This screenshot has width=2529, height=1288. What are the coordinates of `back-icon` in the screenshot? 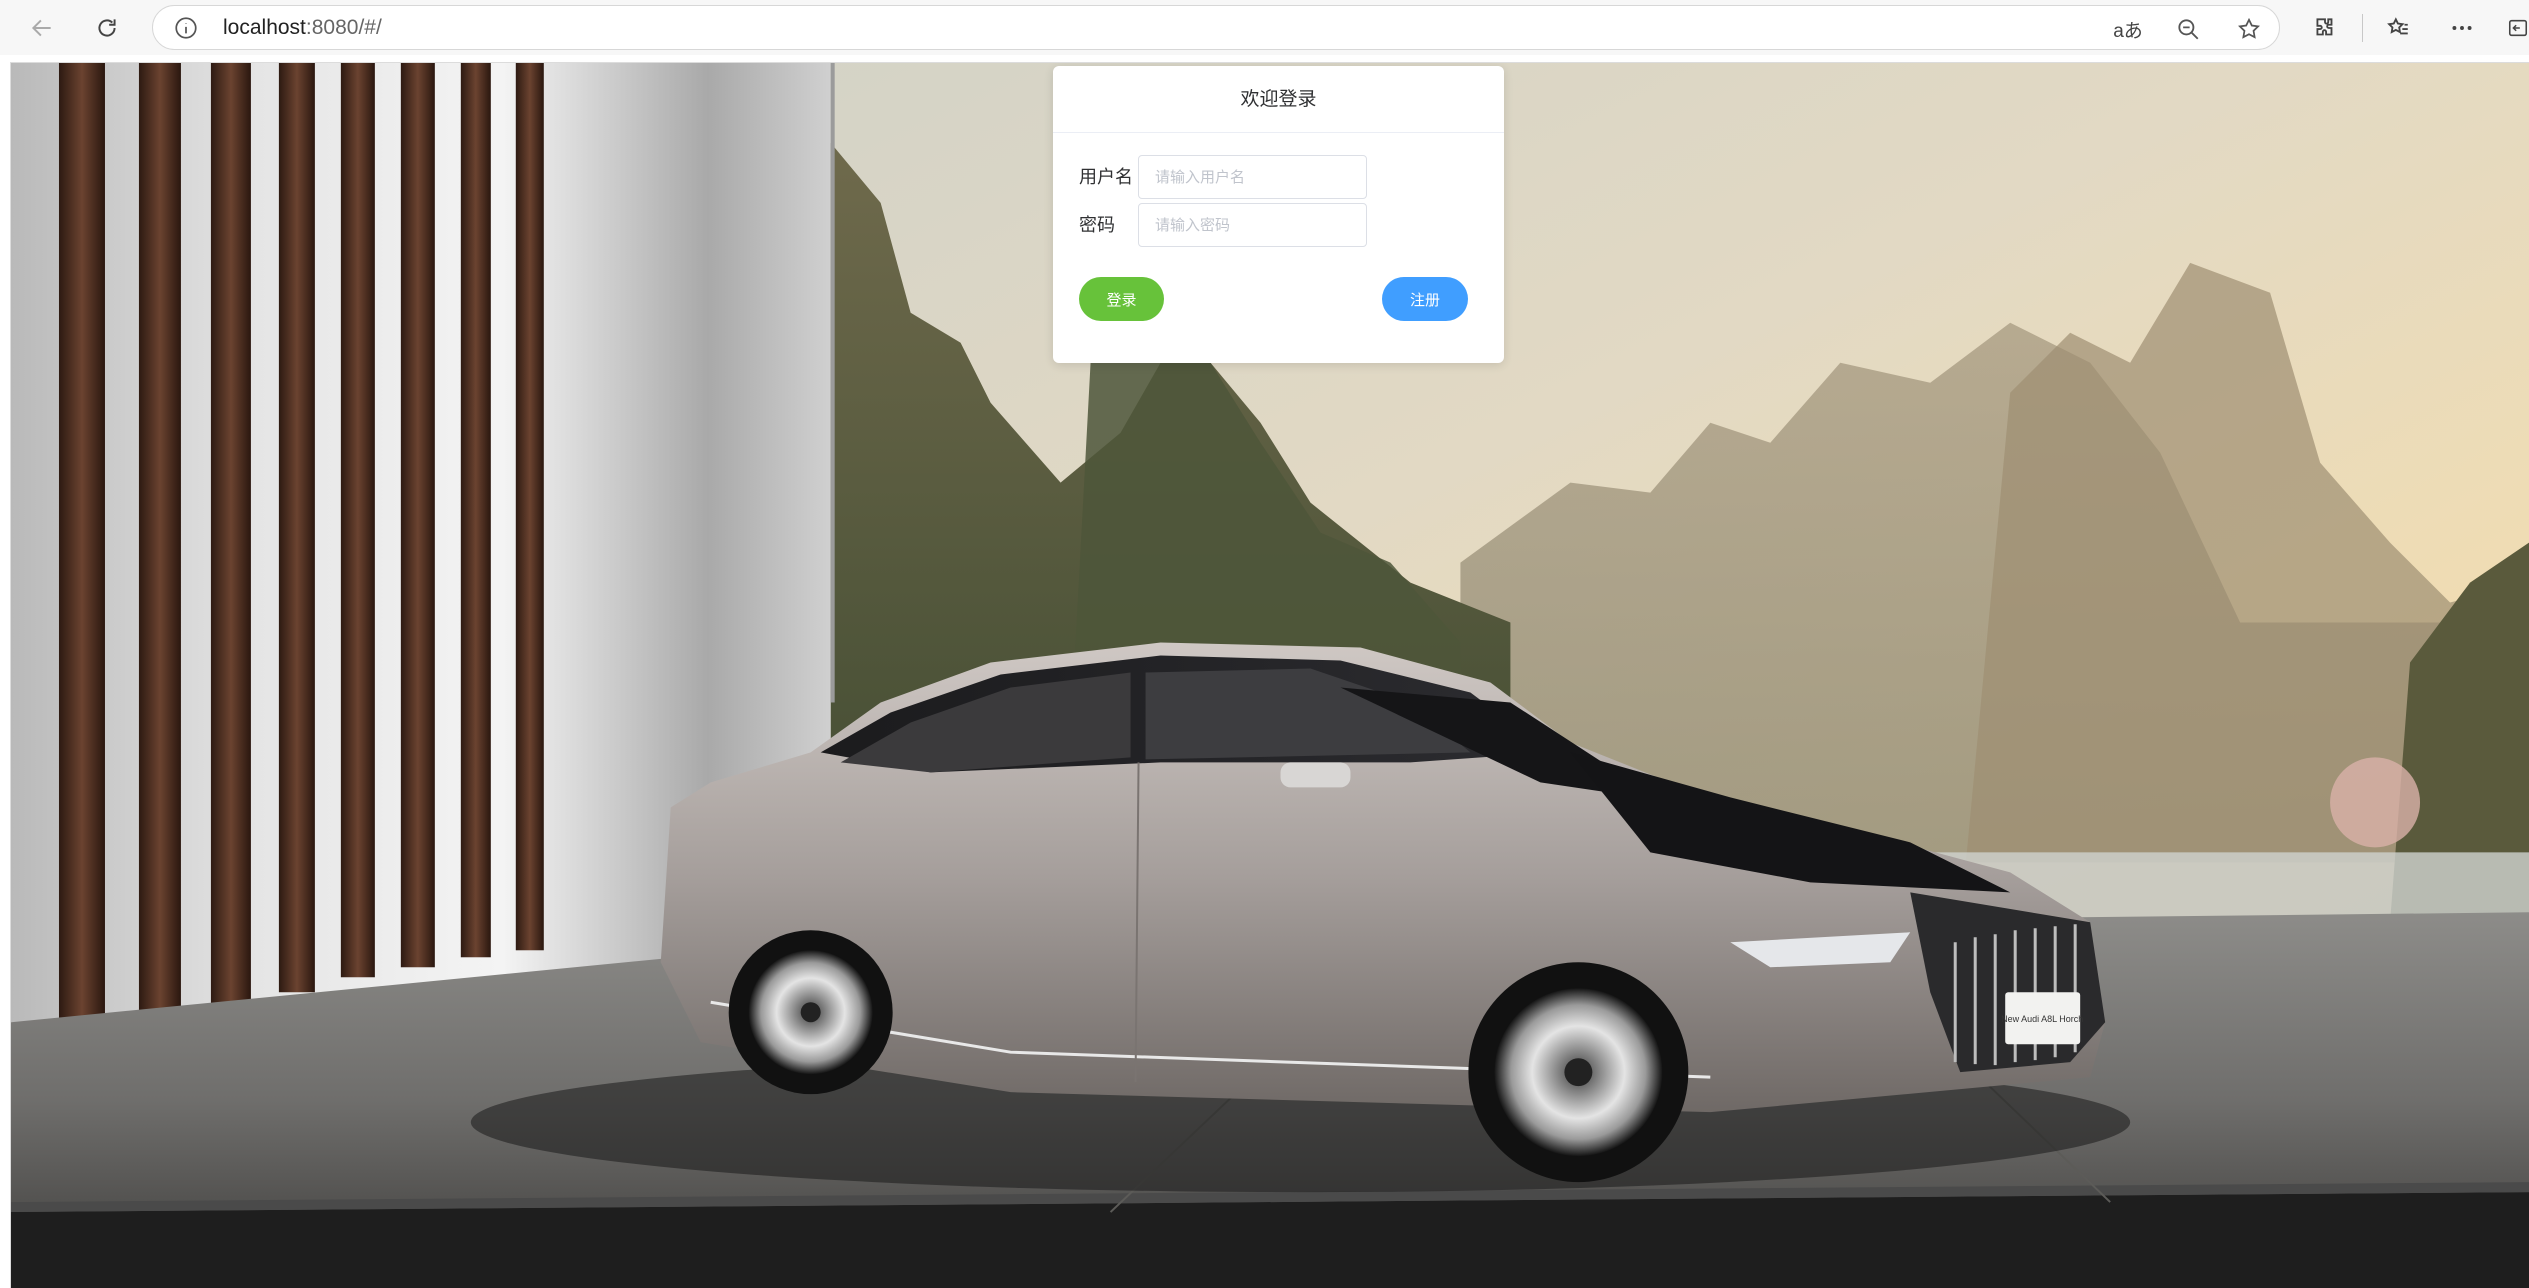 It's located at (42, 28).